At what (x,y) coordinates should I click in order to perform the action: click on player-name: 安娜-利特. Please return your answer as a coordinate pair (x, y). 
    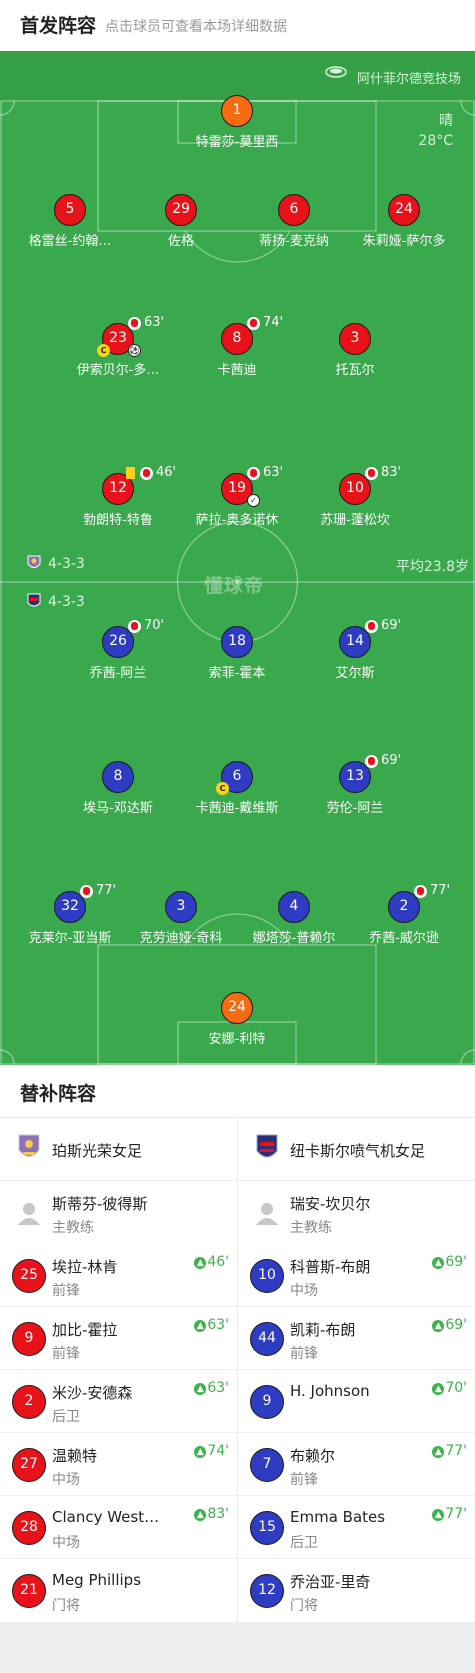
    Looking at the image, I should click on (237, 1039).